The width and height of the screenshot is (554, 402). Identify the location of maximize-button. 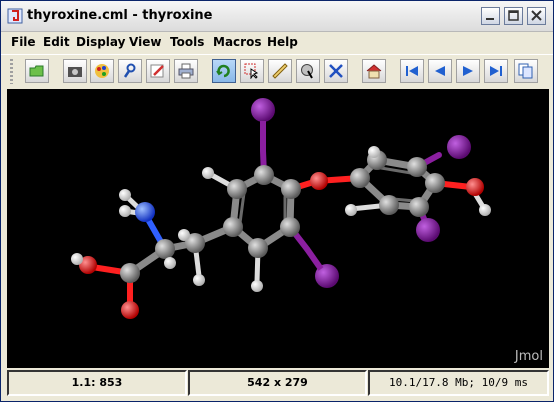
(513, 16).